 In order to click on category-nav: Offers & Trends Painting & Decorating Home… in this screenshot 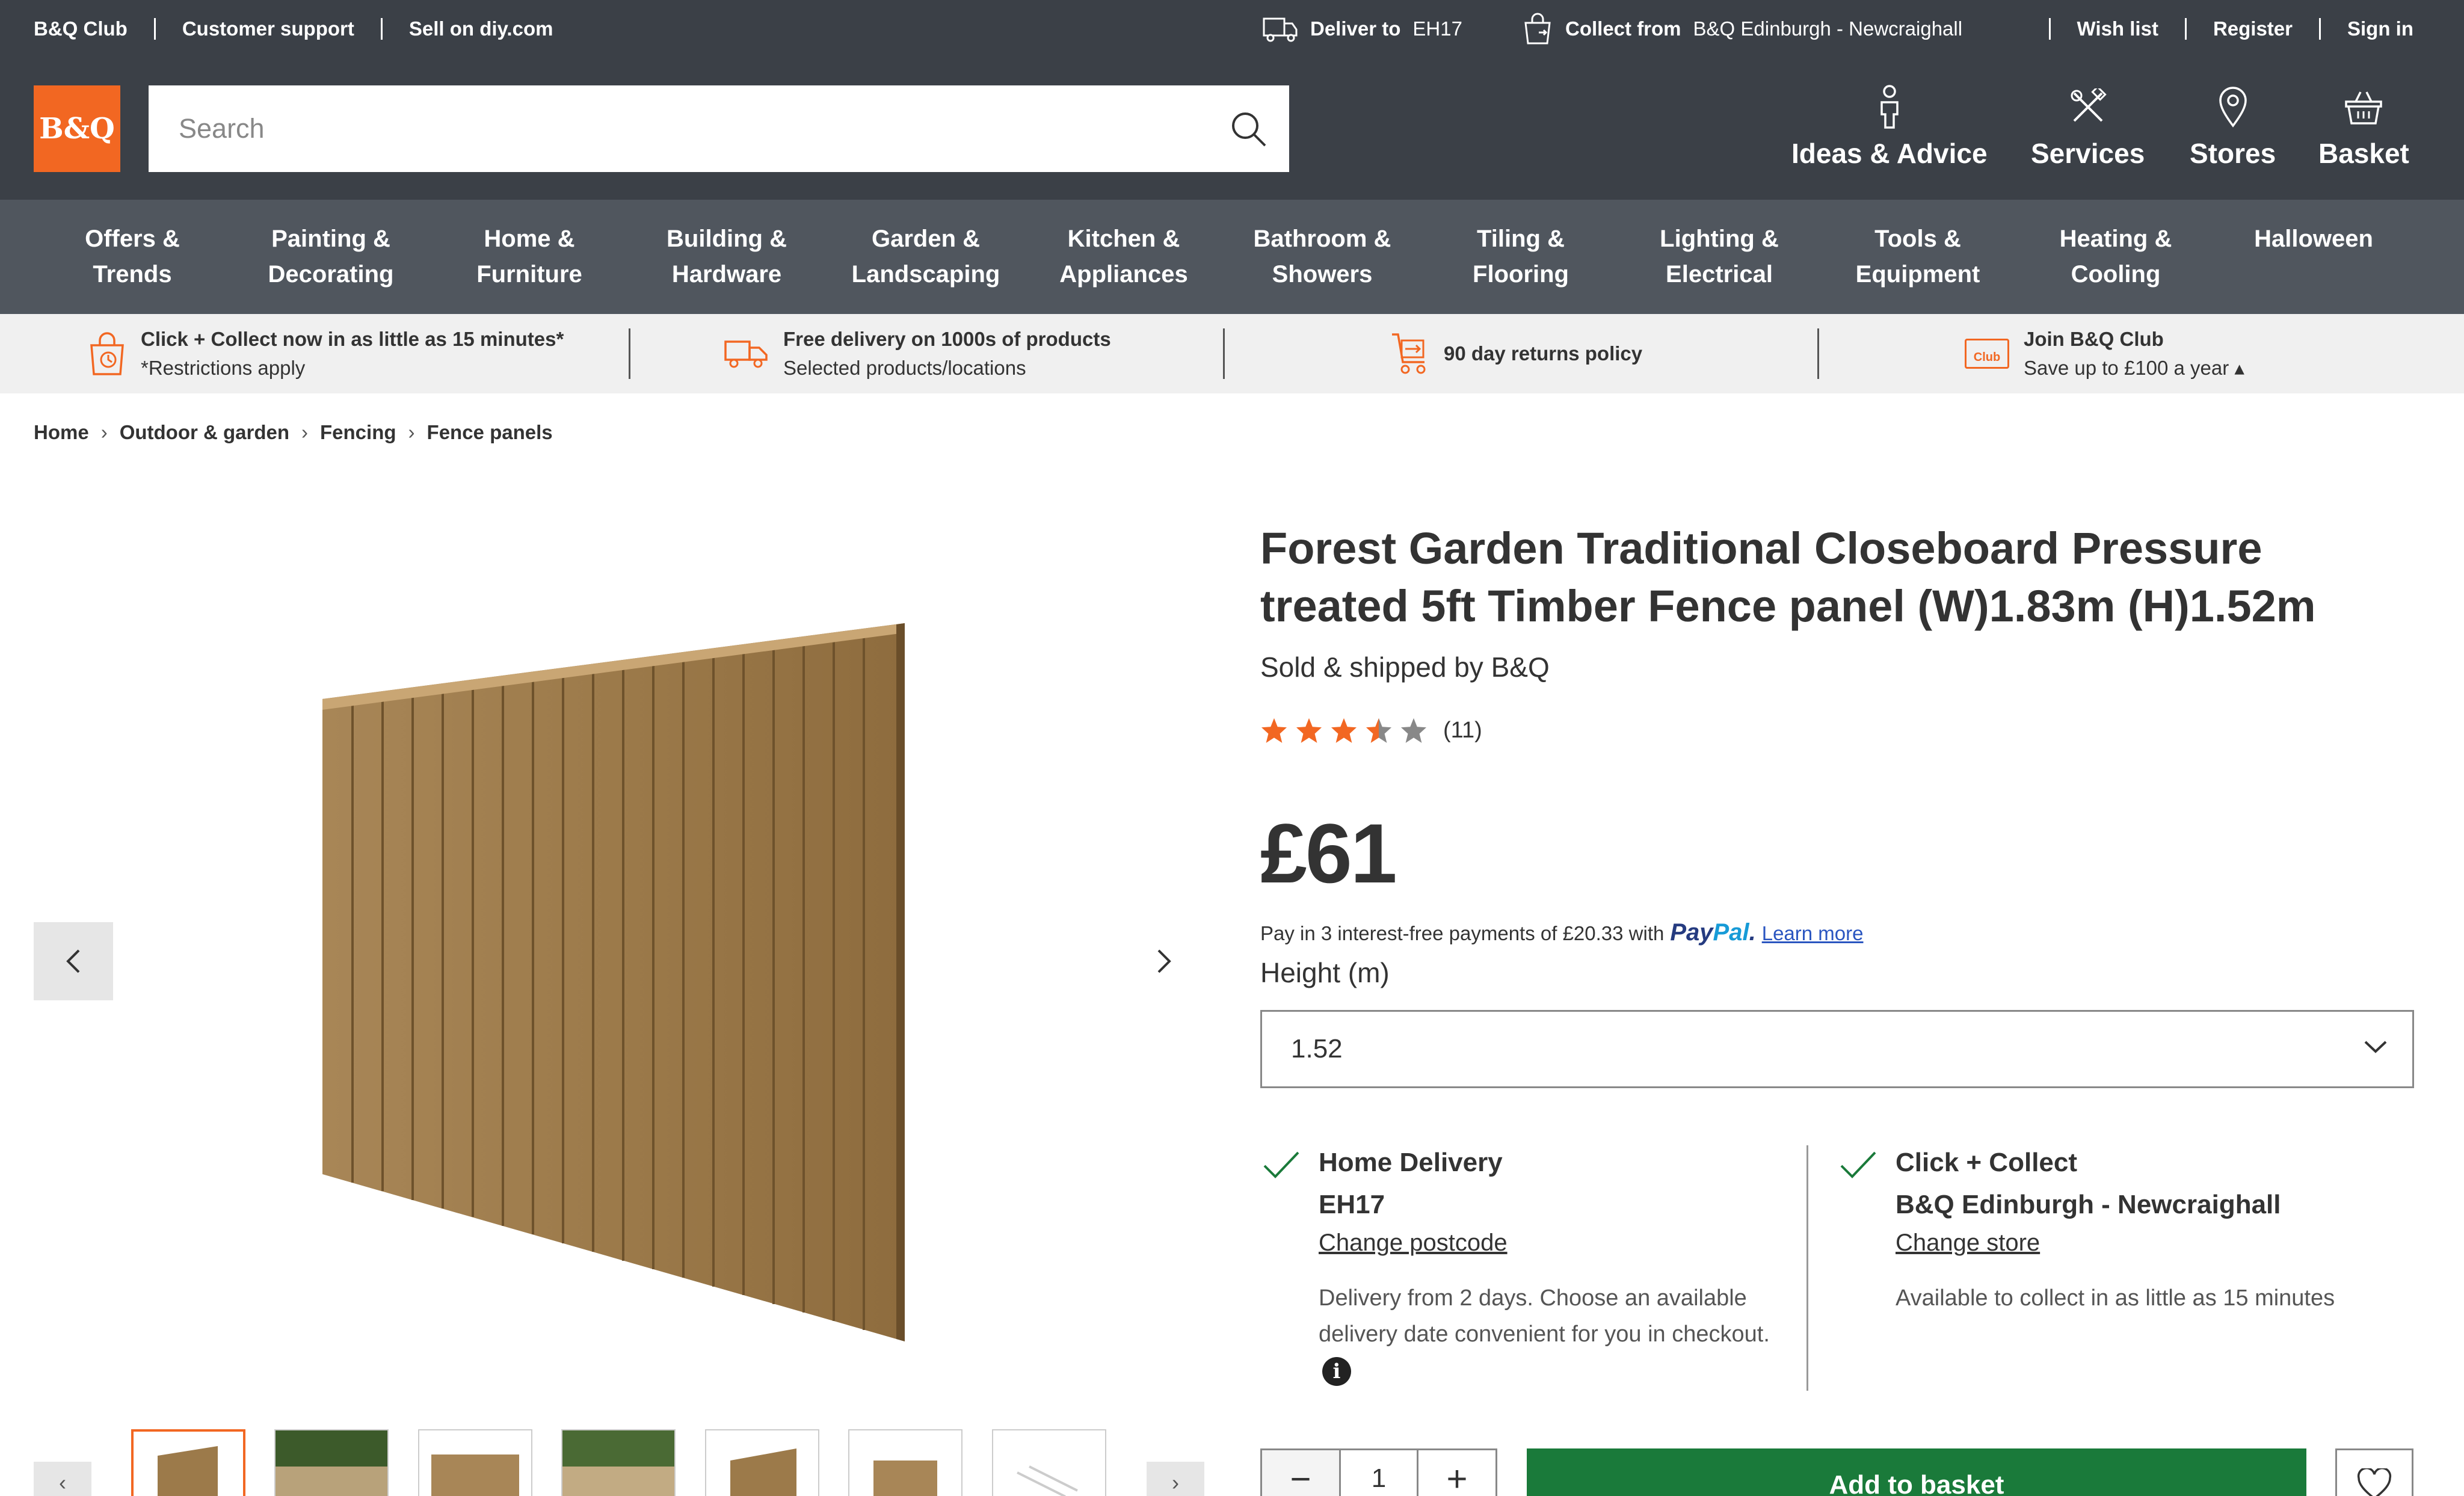, I will do `click(1232, 257)`.